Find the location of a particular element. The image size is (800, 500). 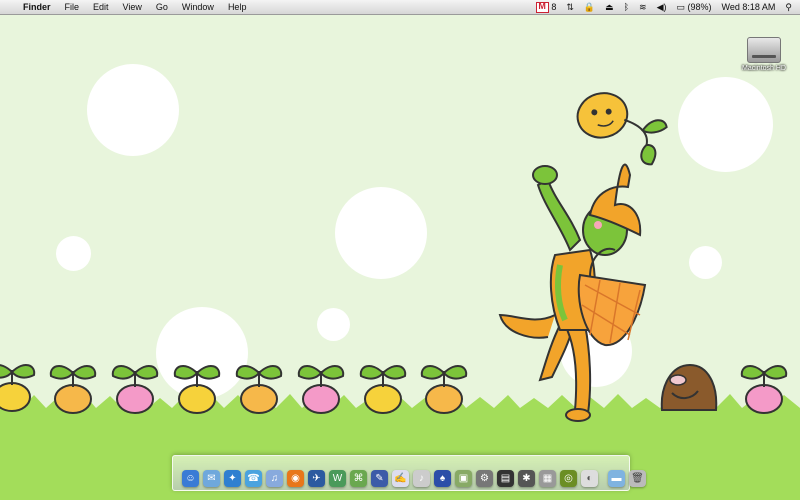

menu-edit: Edit is located at coordinates (101, 7).